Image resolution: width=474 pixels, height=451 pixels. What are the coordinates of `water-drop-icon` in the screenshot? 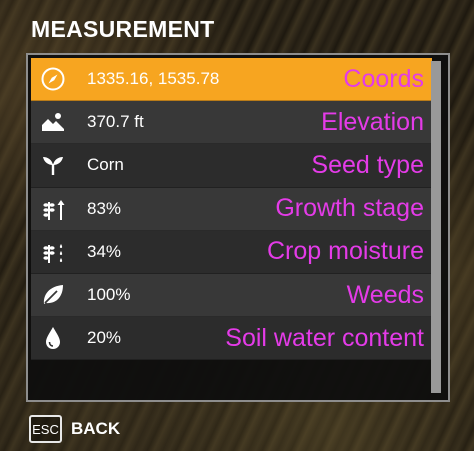 It's located at (53, 338).